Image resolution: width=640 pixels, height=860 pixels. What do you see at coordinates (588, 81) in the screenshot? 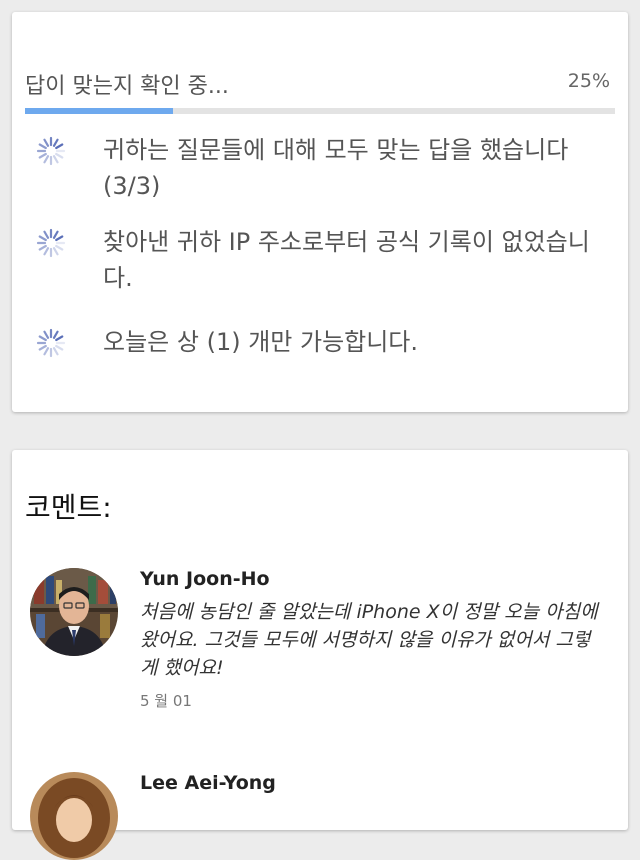
I see `progress-percentage: 25%` at bounding box center [588, 81].